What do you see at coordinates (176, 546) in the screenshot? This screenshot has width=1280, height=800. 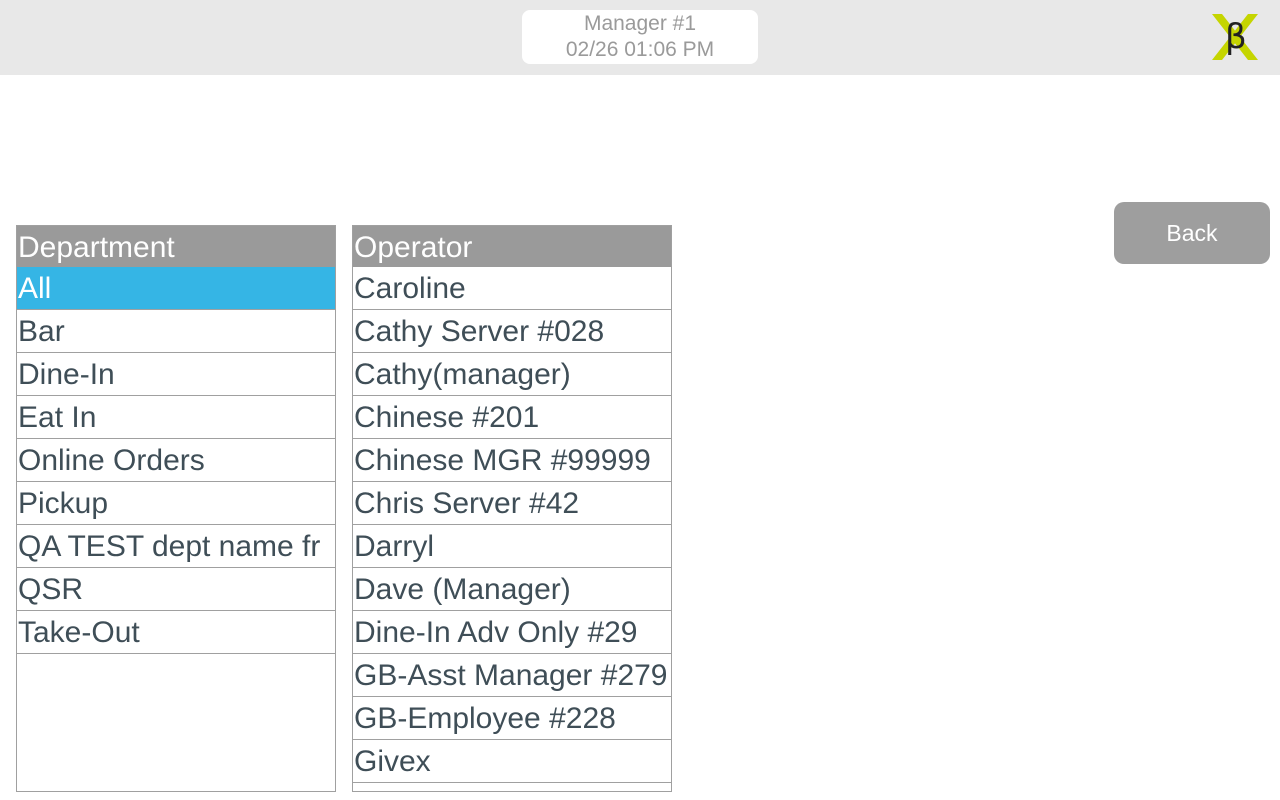 I see `department-item: QA TEST dept name fr` at bounding box center [176, 546].